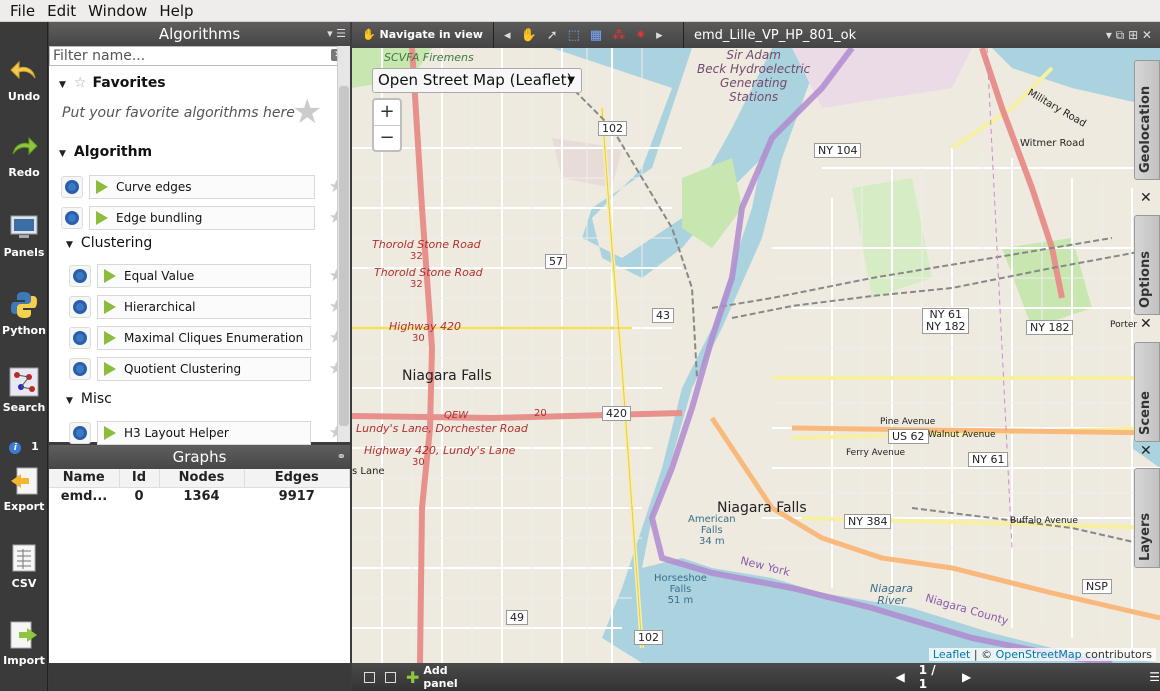 The height and width of the screenshot is (691, 1160). I want to click on scroll-left-icon: ◂, so click(507, 35).